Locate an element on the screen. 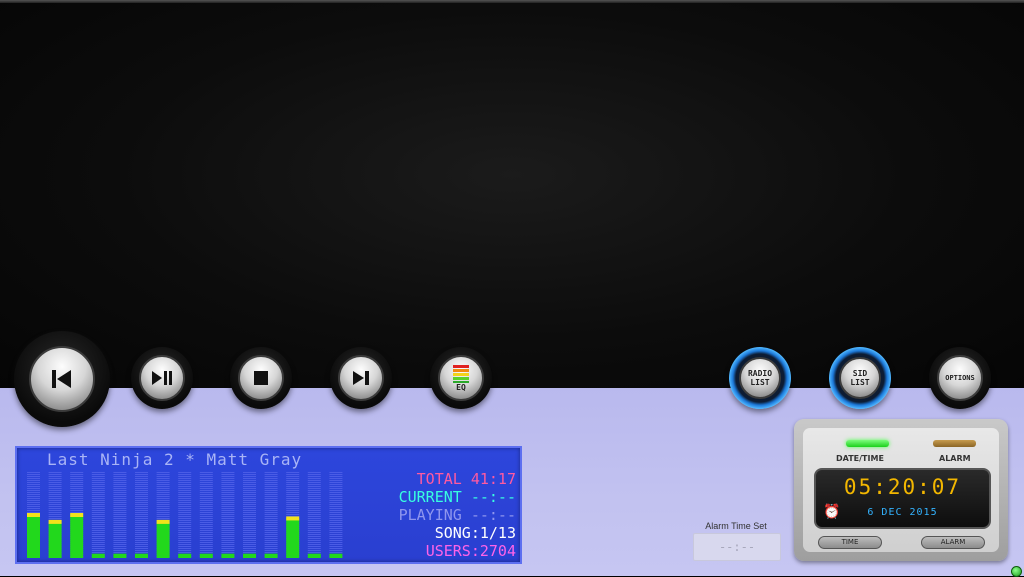 The image size is (1024, 577). alarm-time-set-label: Alarm Time Set is located at coordinates (736, 526).